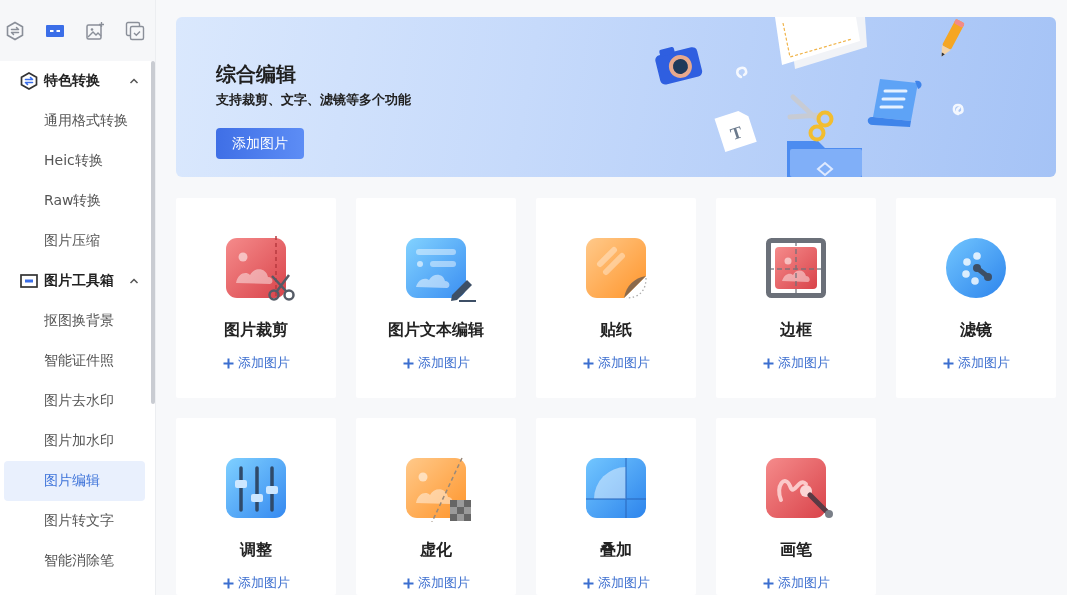  What do you see at coordinates (796, 550) in the screenshot?
I see `tool-title: 画笔` at bounding box center [796, 550].